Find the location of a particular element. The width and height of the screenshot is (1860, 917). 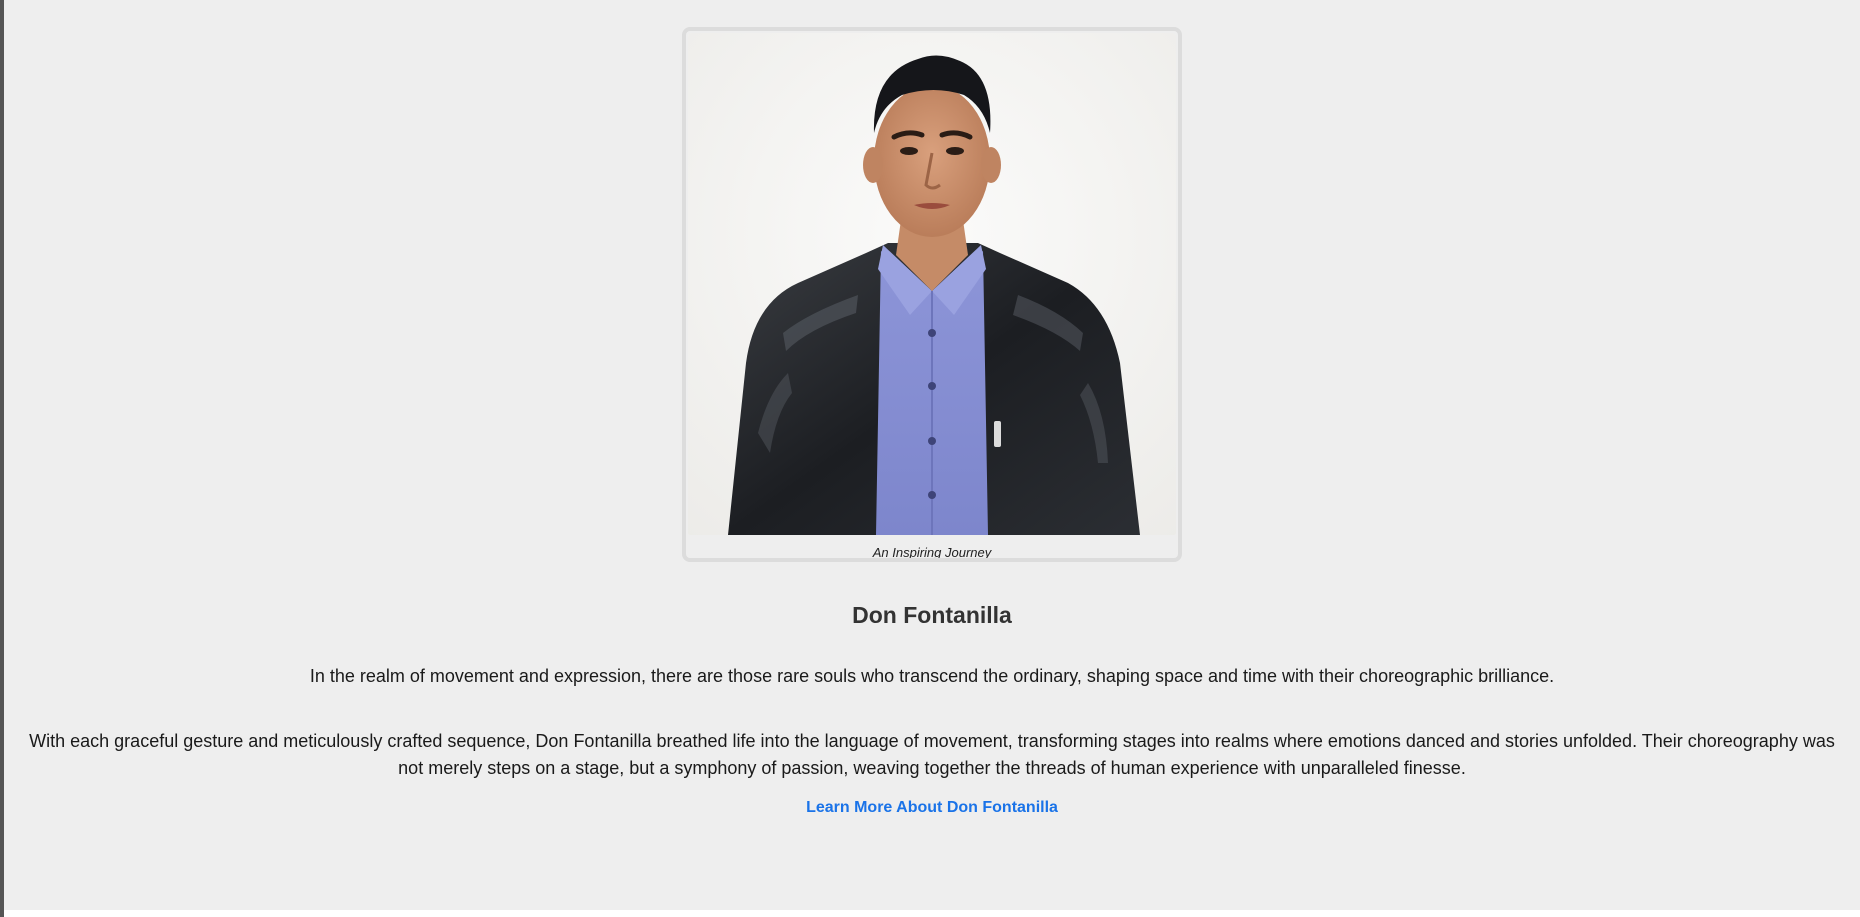

bottom-strip is located at coordinates (932, 913).